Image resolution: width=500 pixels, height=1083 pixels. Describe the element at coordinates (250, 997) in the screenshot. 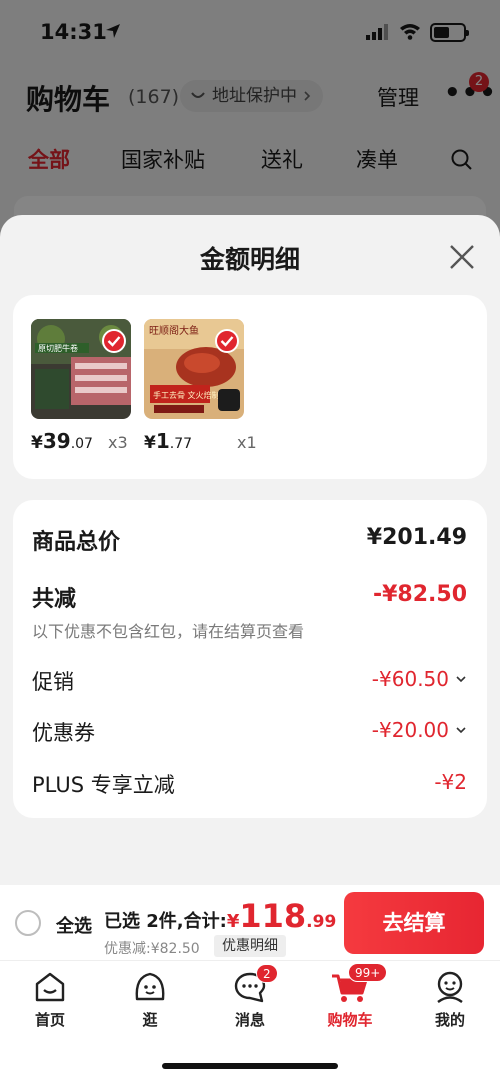

I see `tab-messages: 消息 2` at that location.